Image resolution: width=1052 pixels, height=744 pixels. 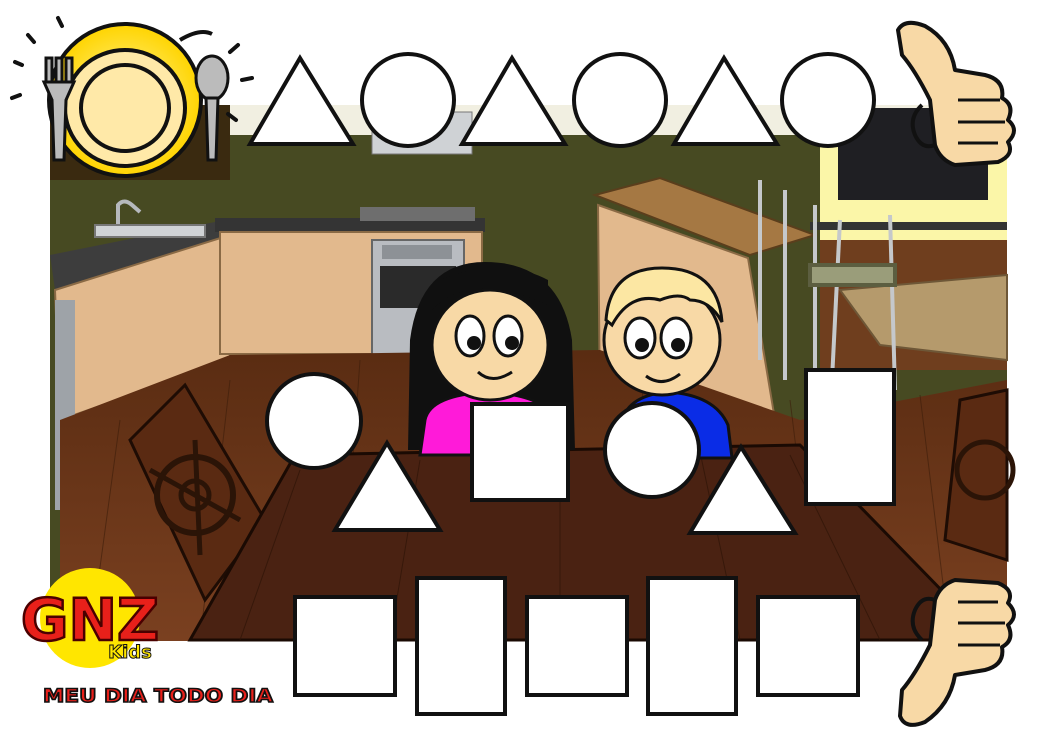 What do you see at coordinates (620, 100) in the screenshot?
I see `top-slot-4-circle` at bounding box center [620, 100].